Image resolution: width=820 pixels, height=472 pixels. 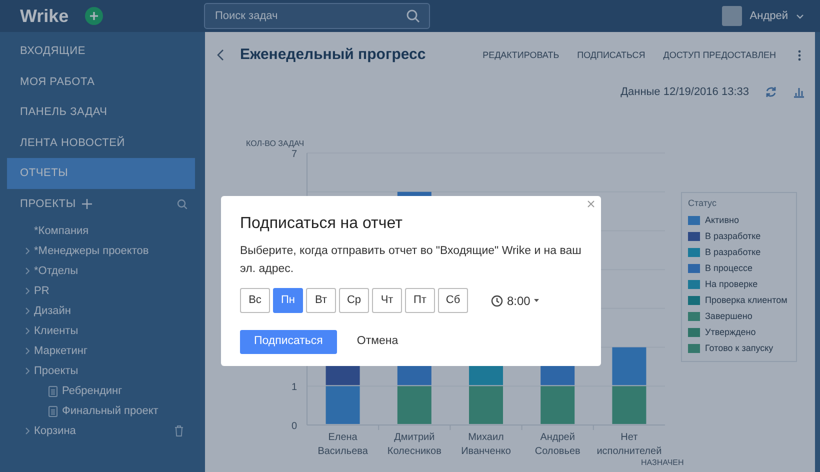 I want to click on action-link: ПОДПИСАТЬСЯ, so click(x=611, y=55).